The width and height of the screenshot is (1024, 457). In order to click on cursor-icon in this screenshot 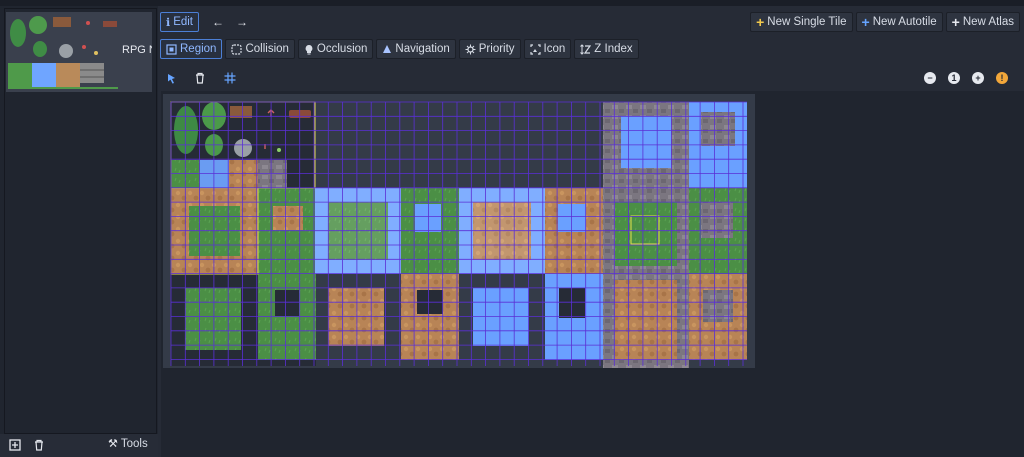, I will do `click(171, 78)`.